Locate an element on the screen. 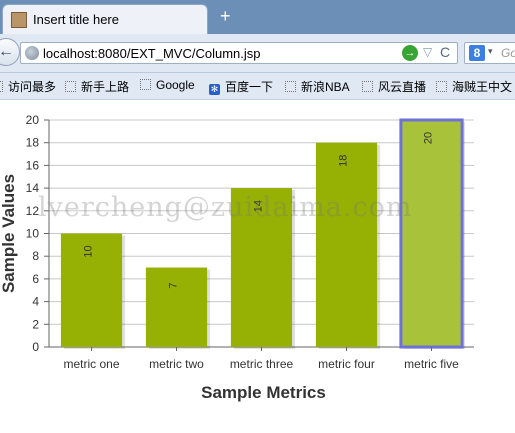 The width and height of the screenshot is (515, 433). bookmark-label: 百度一下 is located at coordinates (249, 87).